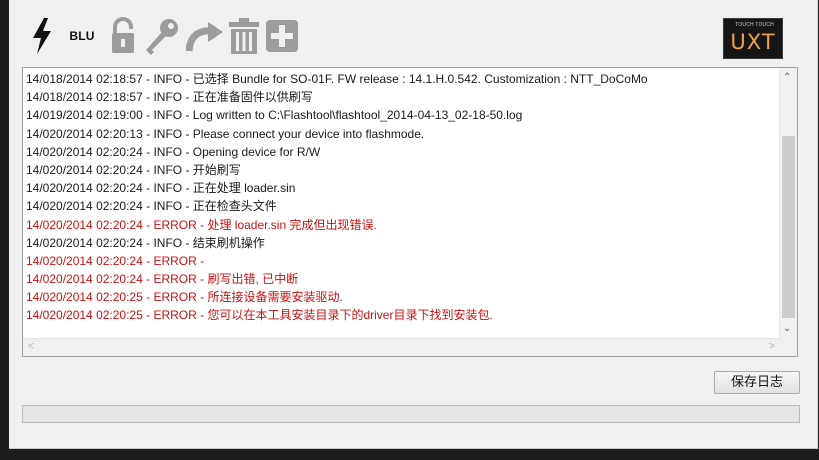  I want to click on blu-button: BLU, so click(82, 36).